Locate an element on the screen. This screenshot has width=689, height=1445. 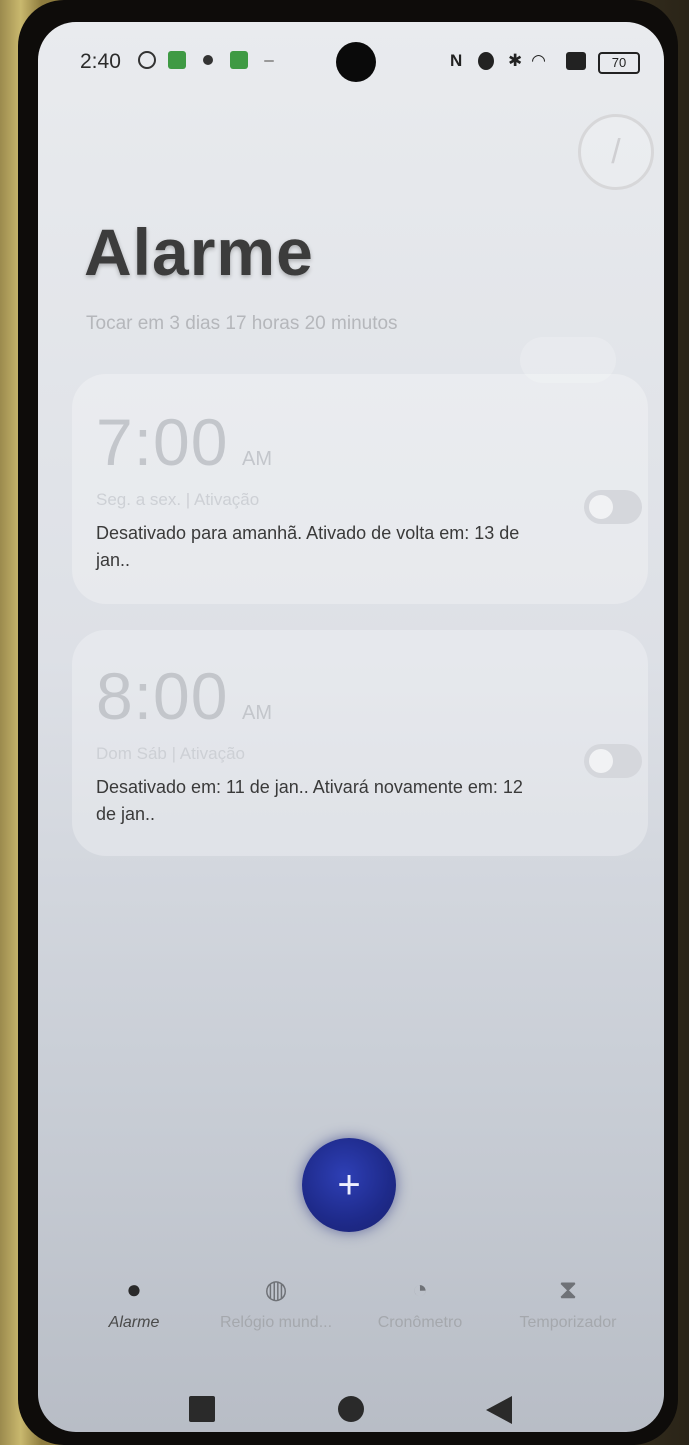
sim-status-icon is located at coordinates (576, 61).